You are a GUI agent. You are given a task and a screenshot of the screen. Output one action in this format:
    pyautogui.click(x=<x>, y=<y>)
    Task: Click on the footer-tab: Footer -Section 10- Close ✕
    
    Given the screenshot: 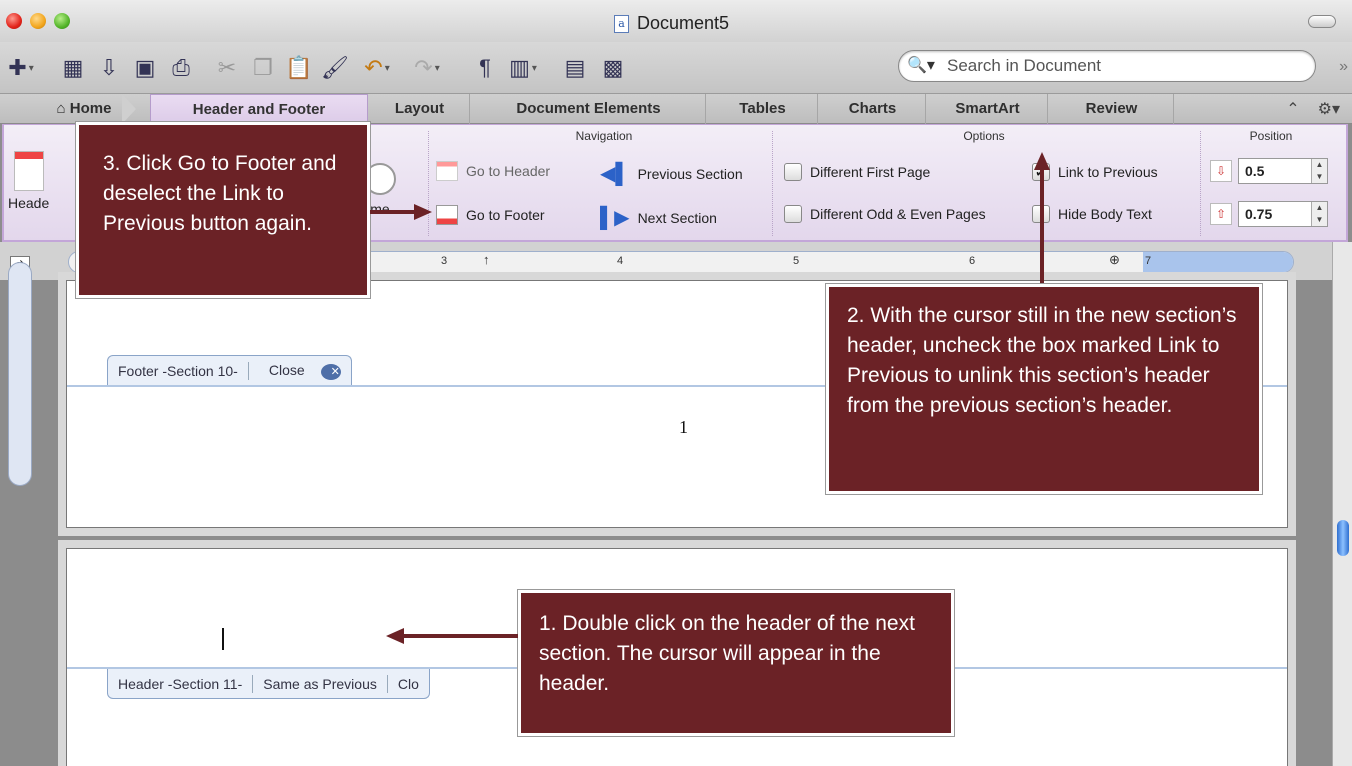 What is the action you would take?
    pyautogui.click(x=229, y=370)
    